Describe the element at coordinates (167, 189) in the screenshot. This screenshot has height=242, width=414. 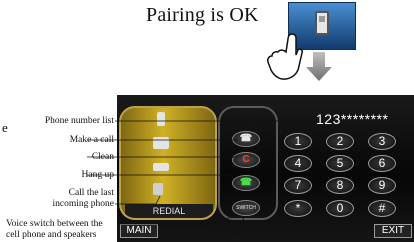
I see `sidebar-item-music` at that location.